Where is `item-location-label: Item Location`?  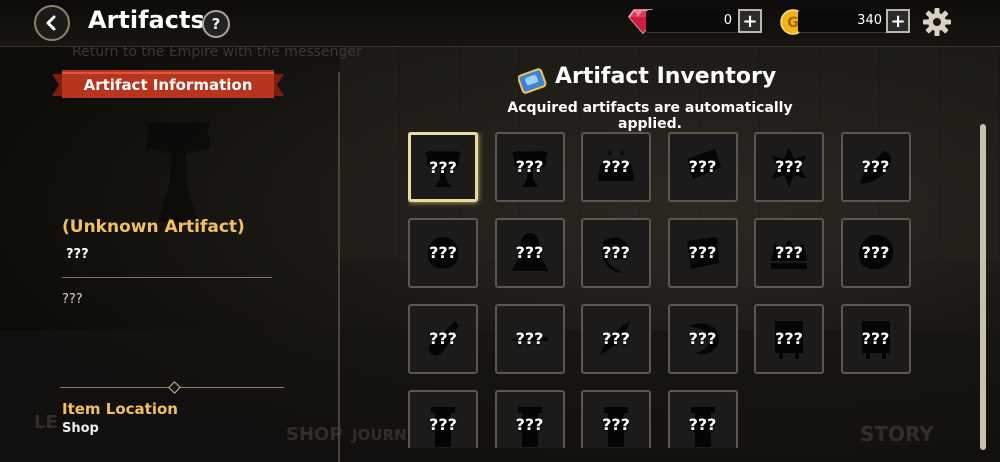 item-location-label: Item Location is located at coordinates (120, 409).